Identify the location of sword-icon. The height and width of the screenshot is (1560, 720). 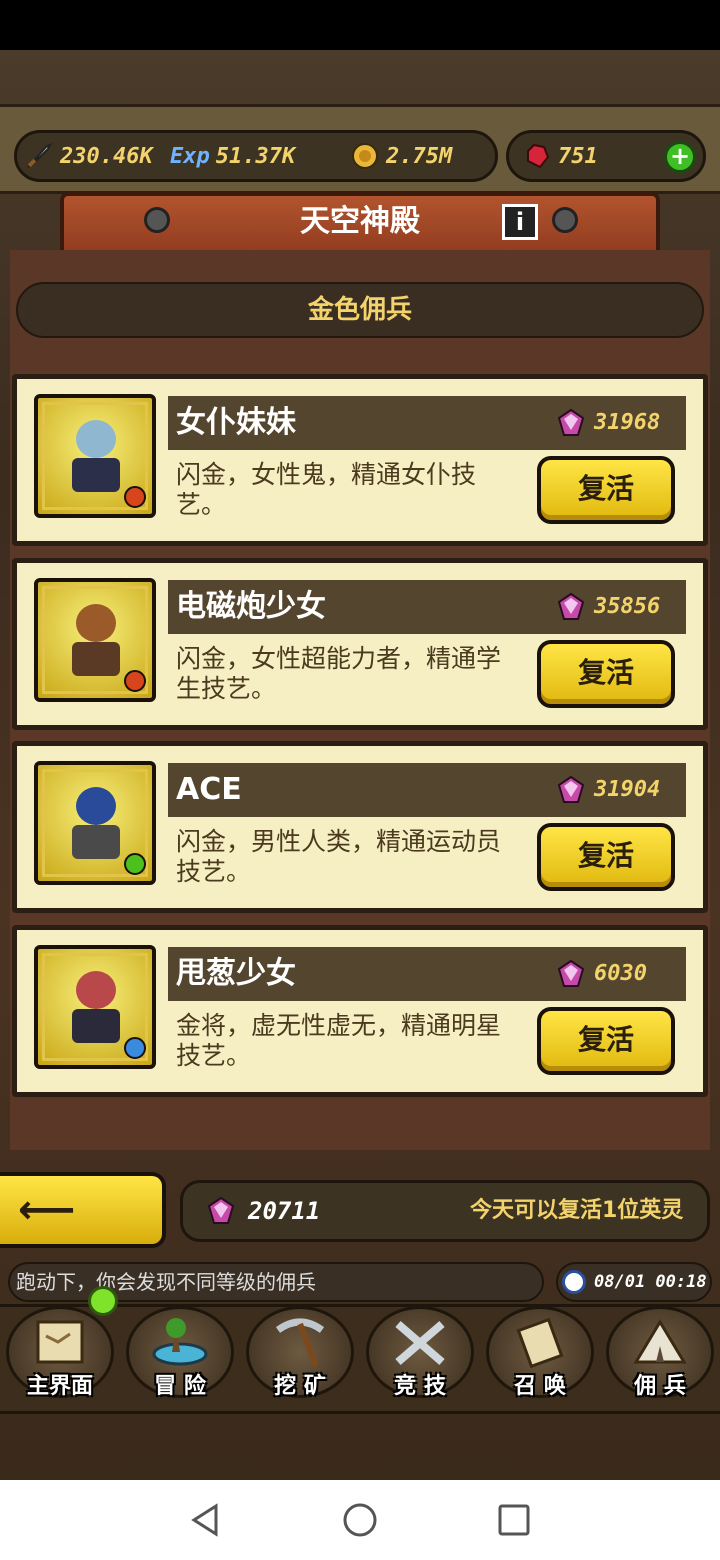
(40, 155).